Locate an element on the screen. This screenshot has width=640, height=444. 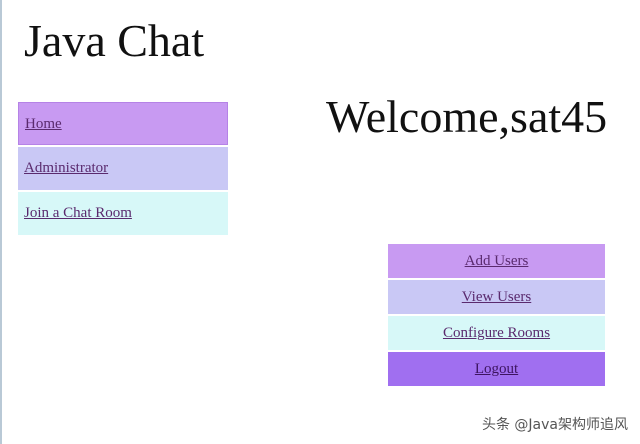
sidebar-nav: Home Administrator Join a Chat Room is located at coordinates (123, 169).